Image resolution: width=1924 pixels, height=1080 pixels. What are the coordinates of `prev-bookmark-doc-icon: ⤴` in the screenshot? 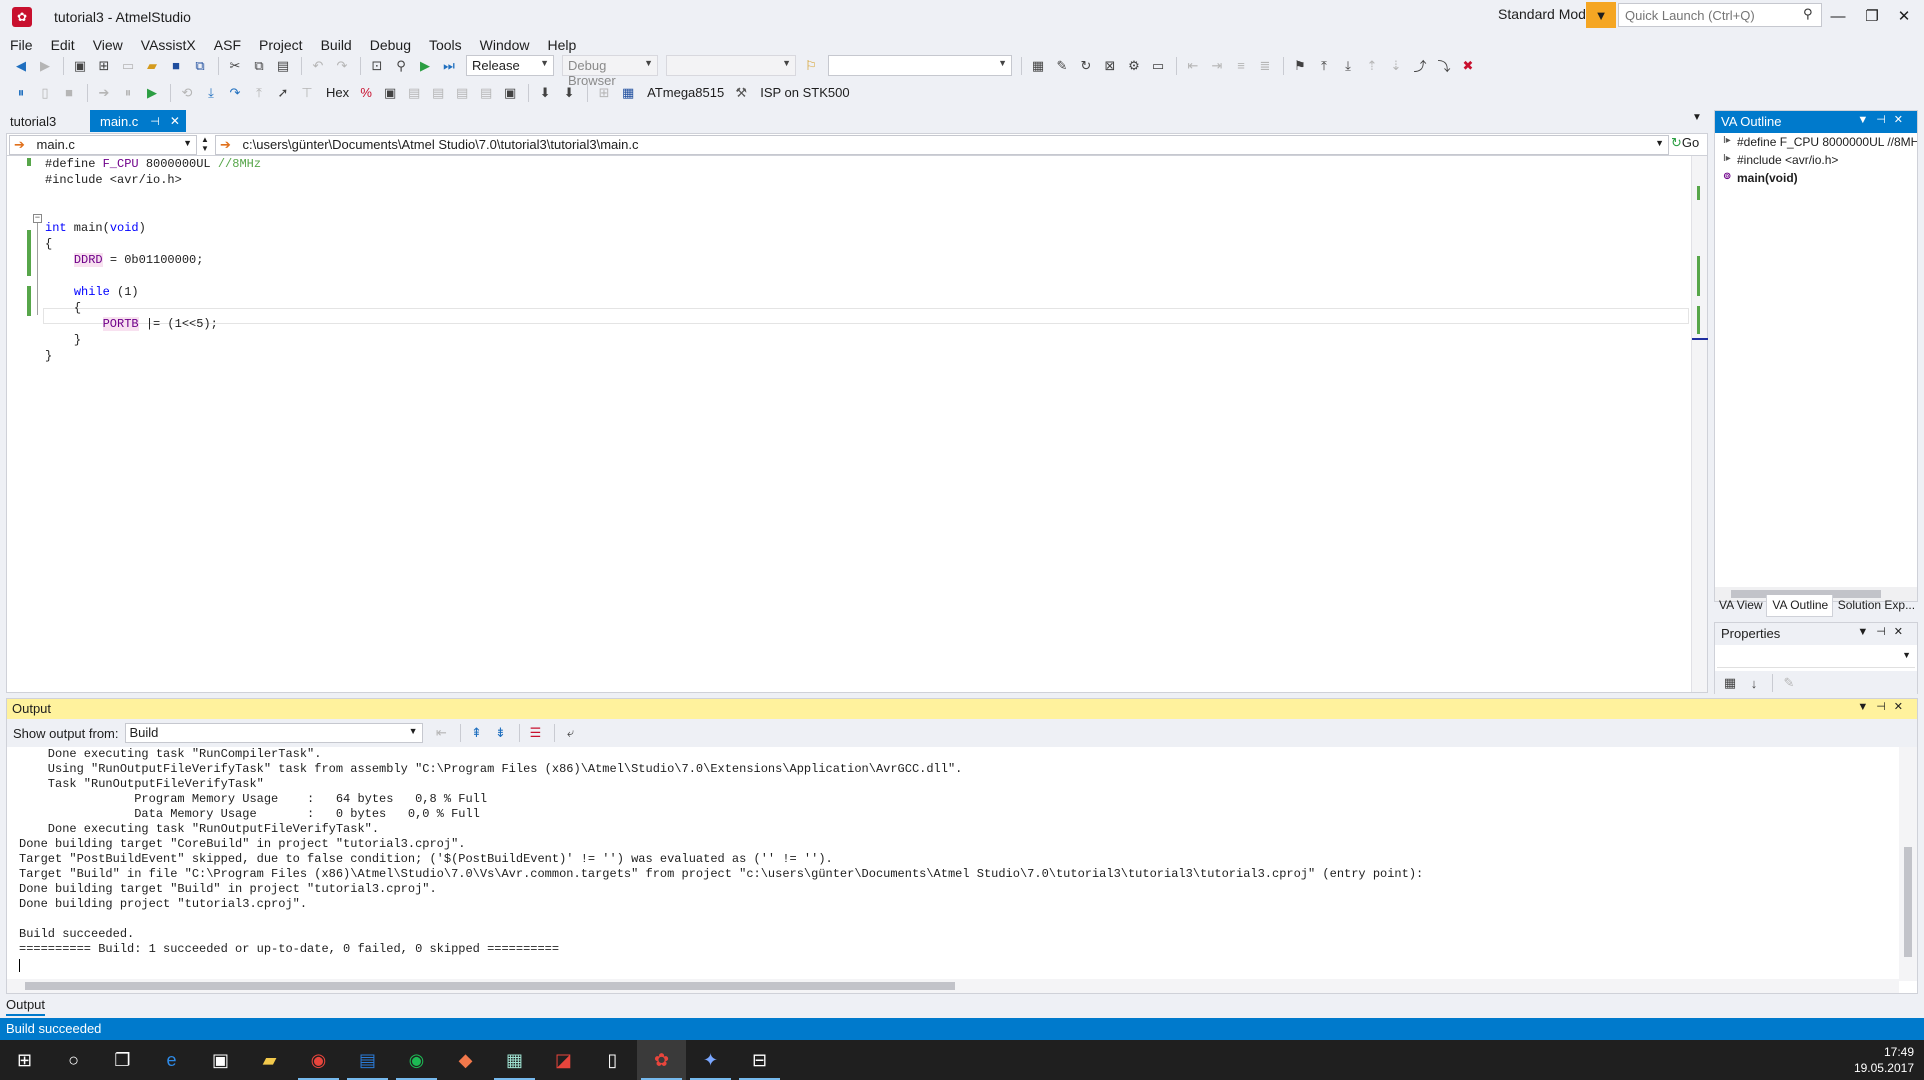 It's located at (1420, 66).